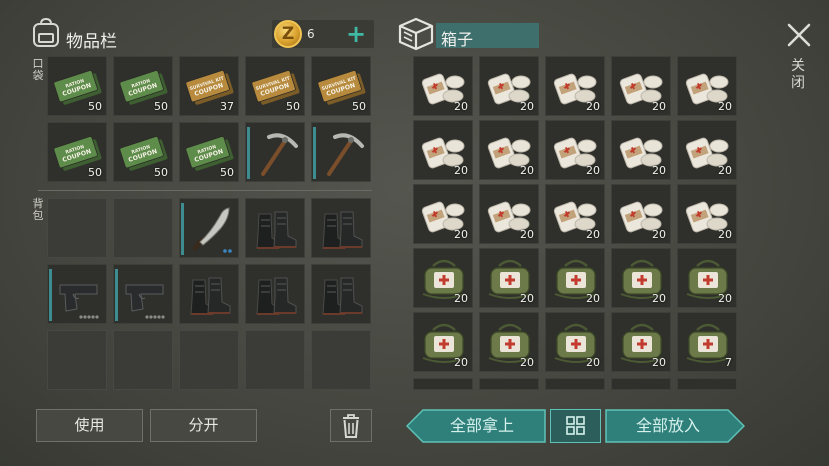 This screenshot has height=466, width=829. I want to click on put-all-button: 全部放入, so click(668, 426).